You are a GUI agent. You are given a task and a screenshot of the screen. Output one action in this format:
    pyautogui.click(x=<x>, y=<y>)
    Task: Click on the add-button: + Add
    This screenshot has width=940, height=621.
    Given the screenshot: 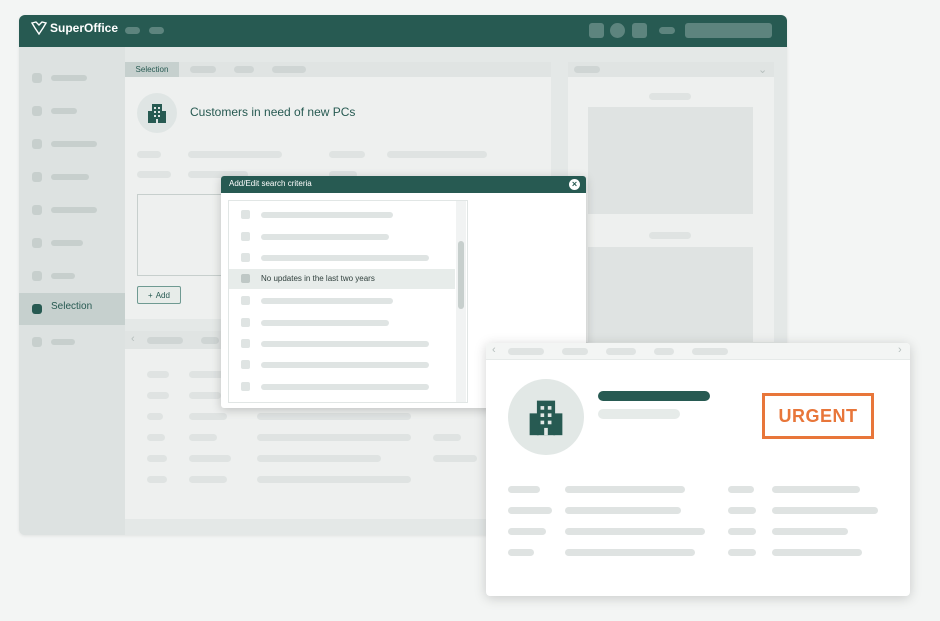 What is the action you would take?
    pyautogui.click(x=159, y=295)
    